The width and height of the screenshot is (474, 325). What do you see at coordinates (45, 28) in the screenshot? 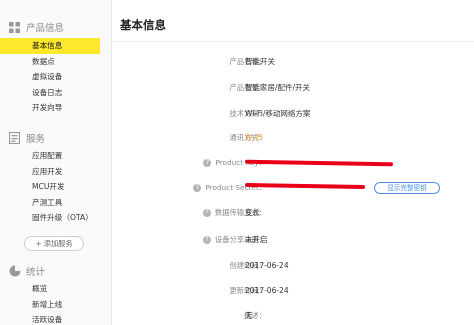
I see `sidebar-section-title: 产品信息` at bounding box center [45, 28].